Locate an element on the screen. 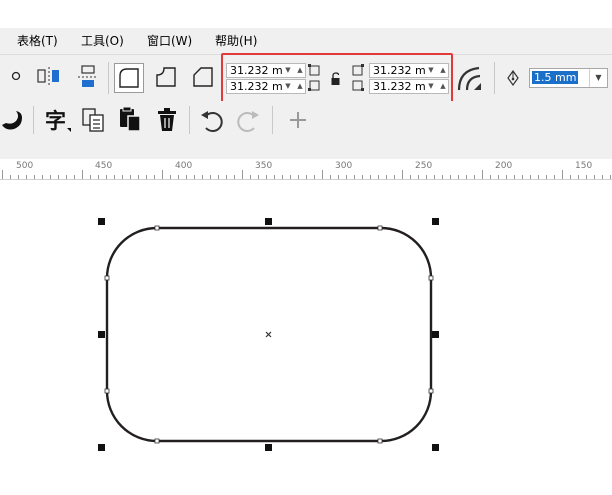 This screenshot has height=495, width=612. handle-bottom-middle is located at coordinates (268, 447).